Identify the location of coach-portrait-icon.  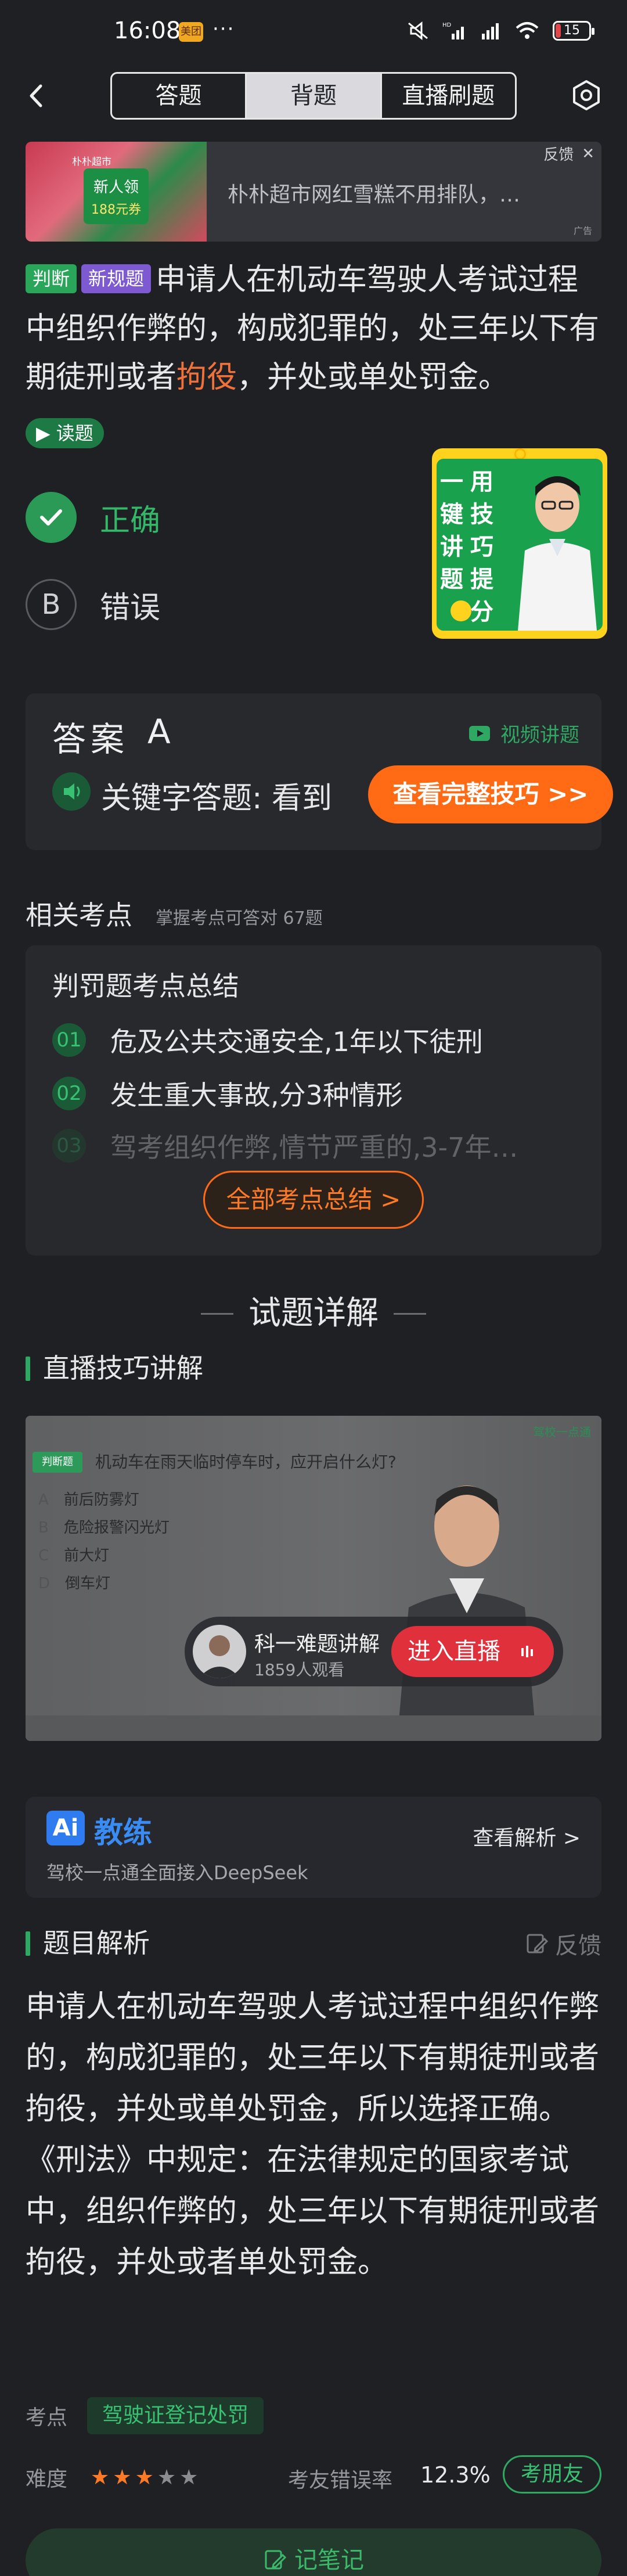
(557, 553).